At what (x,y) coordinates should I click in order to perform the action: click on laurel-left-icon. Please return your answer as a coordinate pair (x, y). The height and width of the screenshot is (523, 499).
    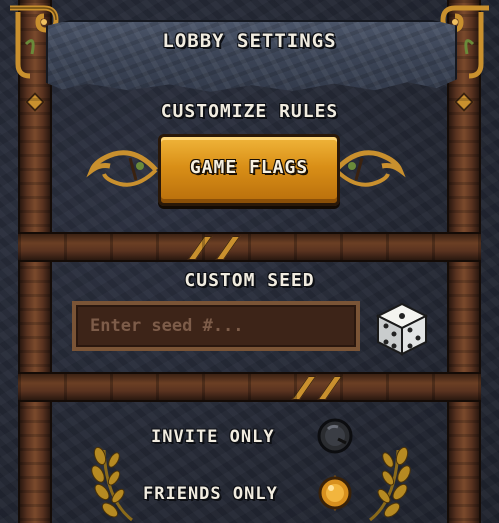
    Looking at the image, I should click on (112, 484).